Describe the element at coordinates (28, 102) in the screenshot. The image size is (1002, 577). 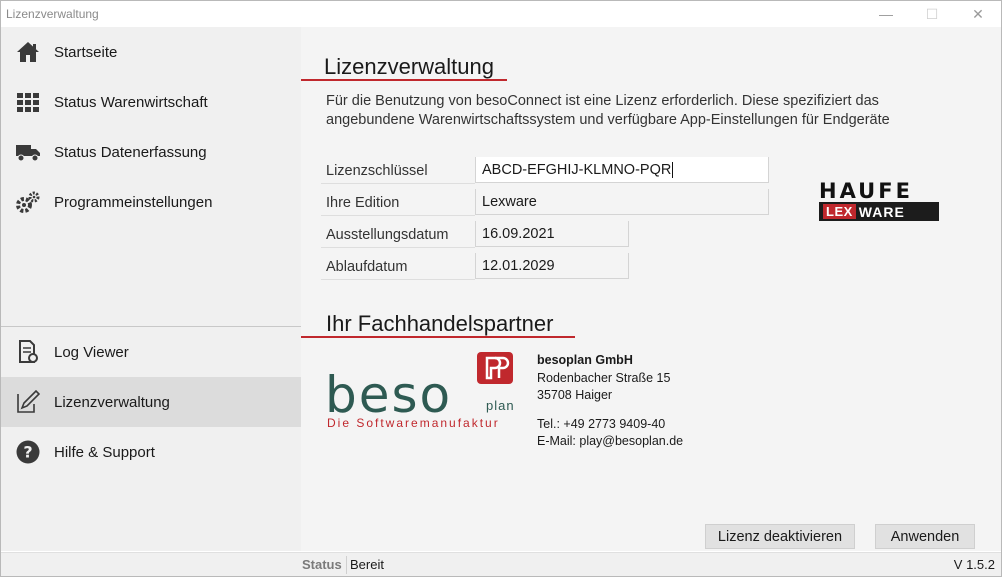
I see `warehouse-icon` at that location.